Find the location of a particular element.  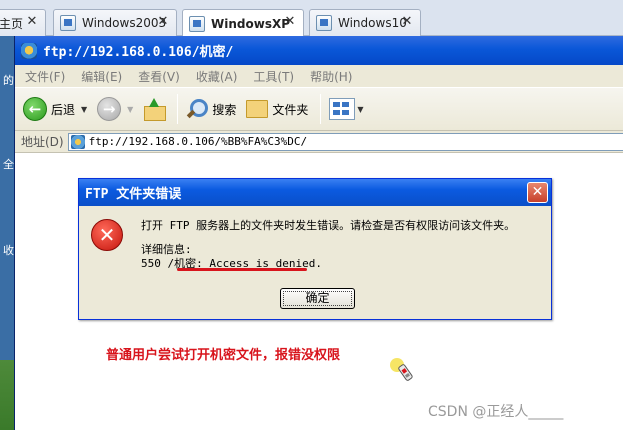

tab-home: 主页 ✕ is located at coordinates (23, 22).